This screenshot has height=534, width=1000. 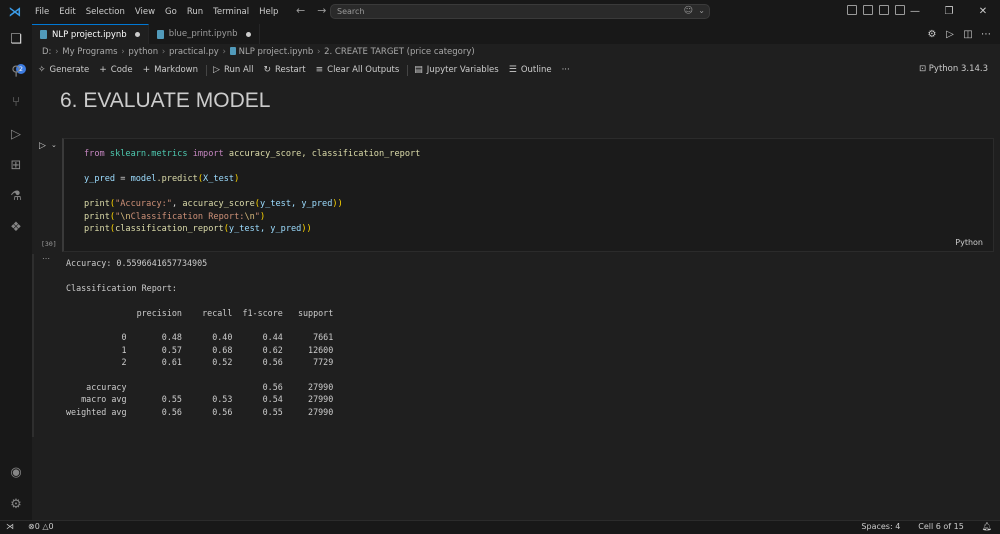 I want to click on indentation-indicator: Spaces: 4, so click(x=880, y=526).